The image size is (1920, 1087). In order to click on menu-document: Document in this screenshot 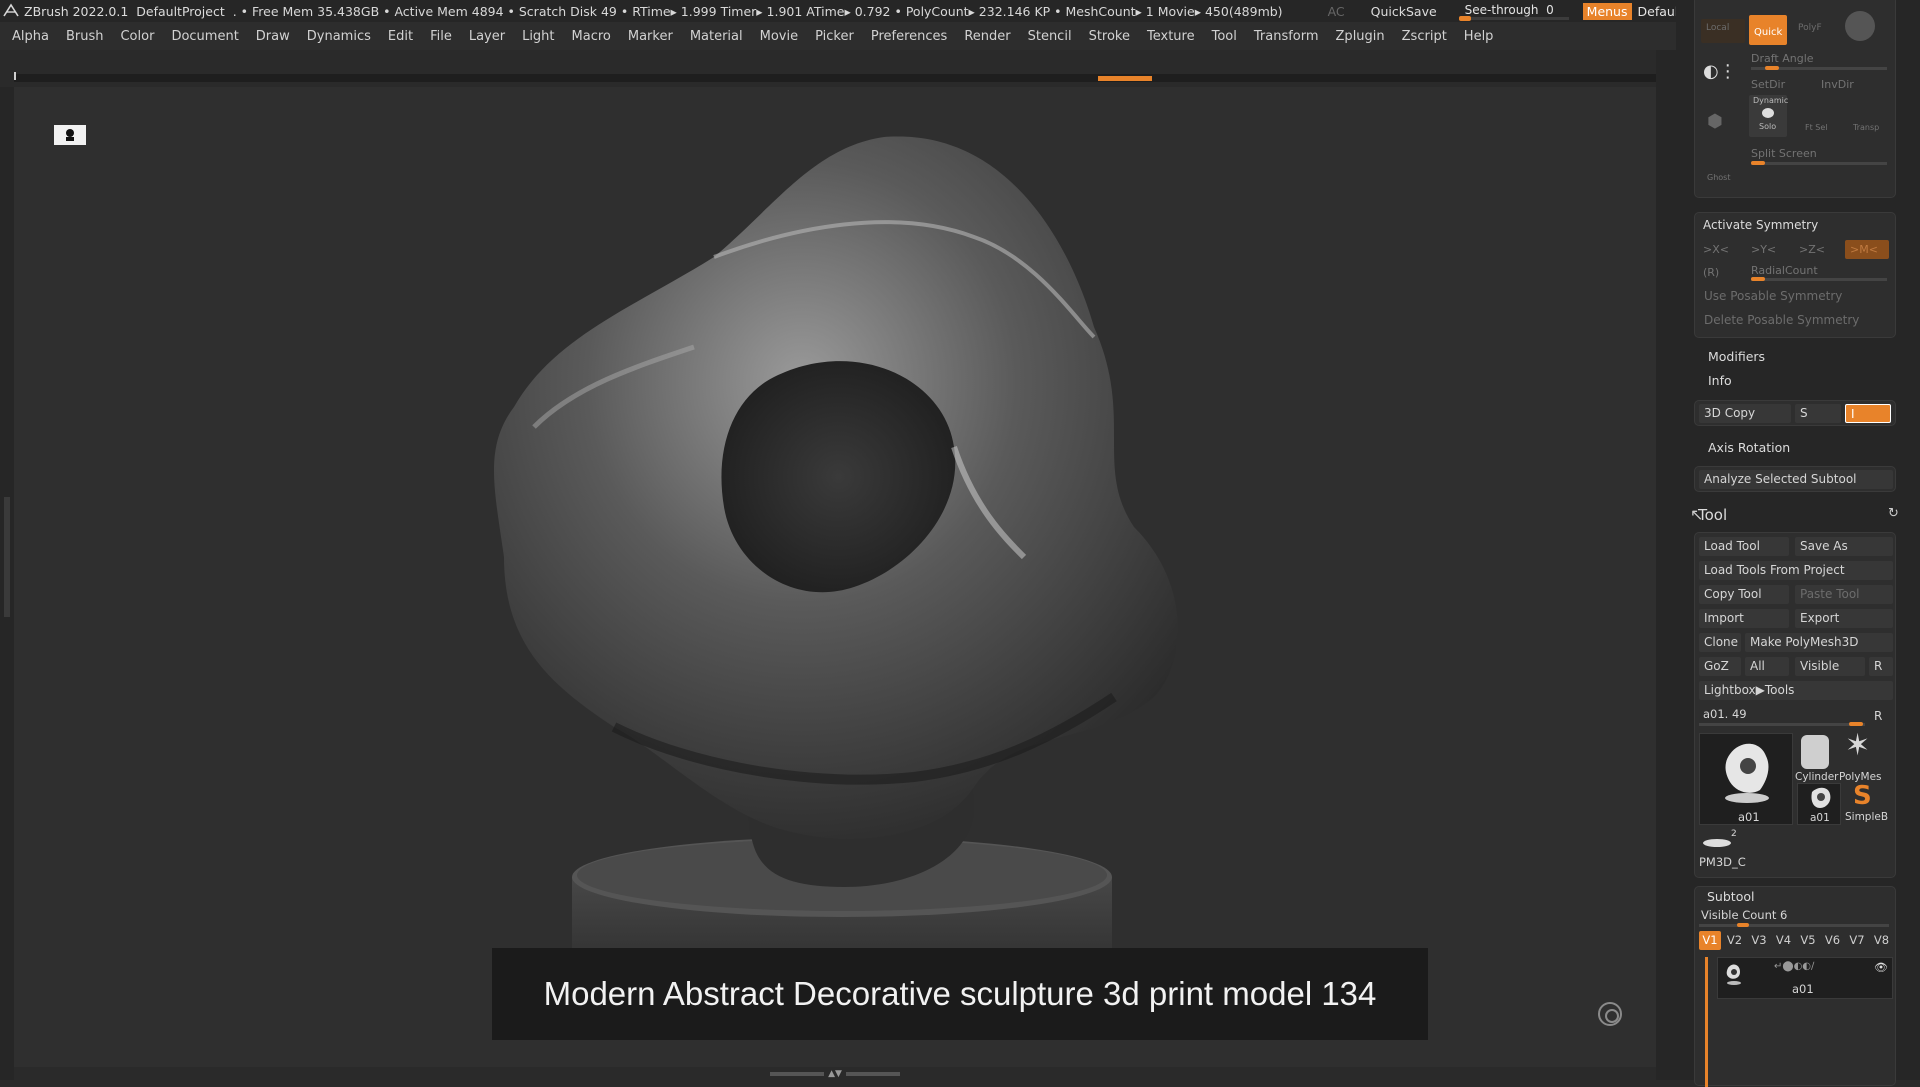, I will do `click(204, 36)`.